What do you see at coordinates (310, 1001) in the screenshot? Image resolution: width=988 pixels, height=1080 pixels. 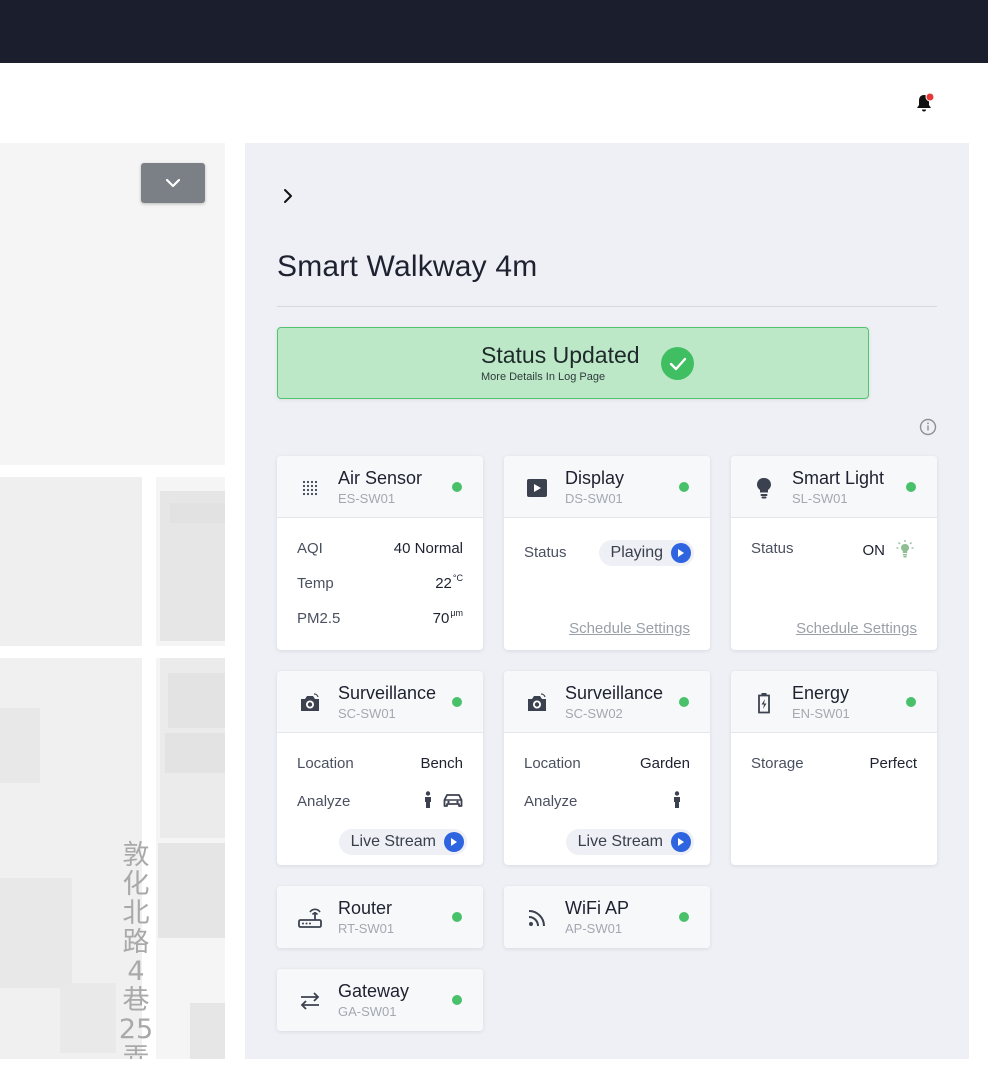 I see `gateway-icon` at bounding box center [310, 1001].